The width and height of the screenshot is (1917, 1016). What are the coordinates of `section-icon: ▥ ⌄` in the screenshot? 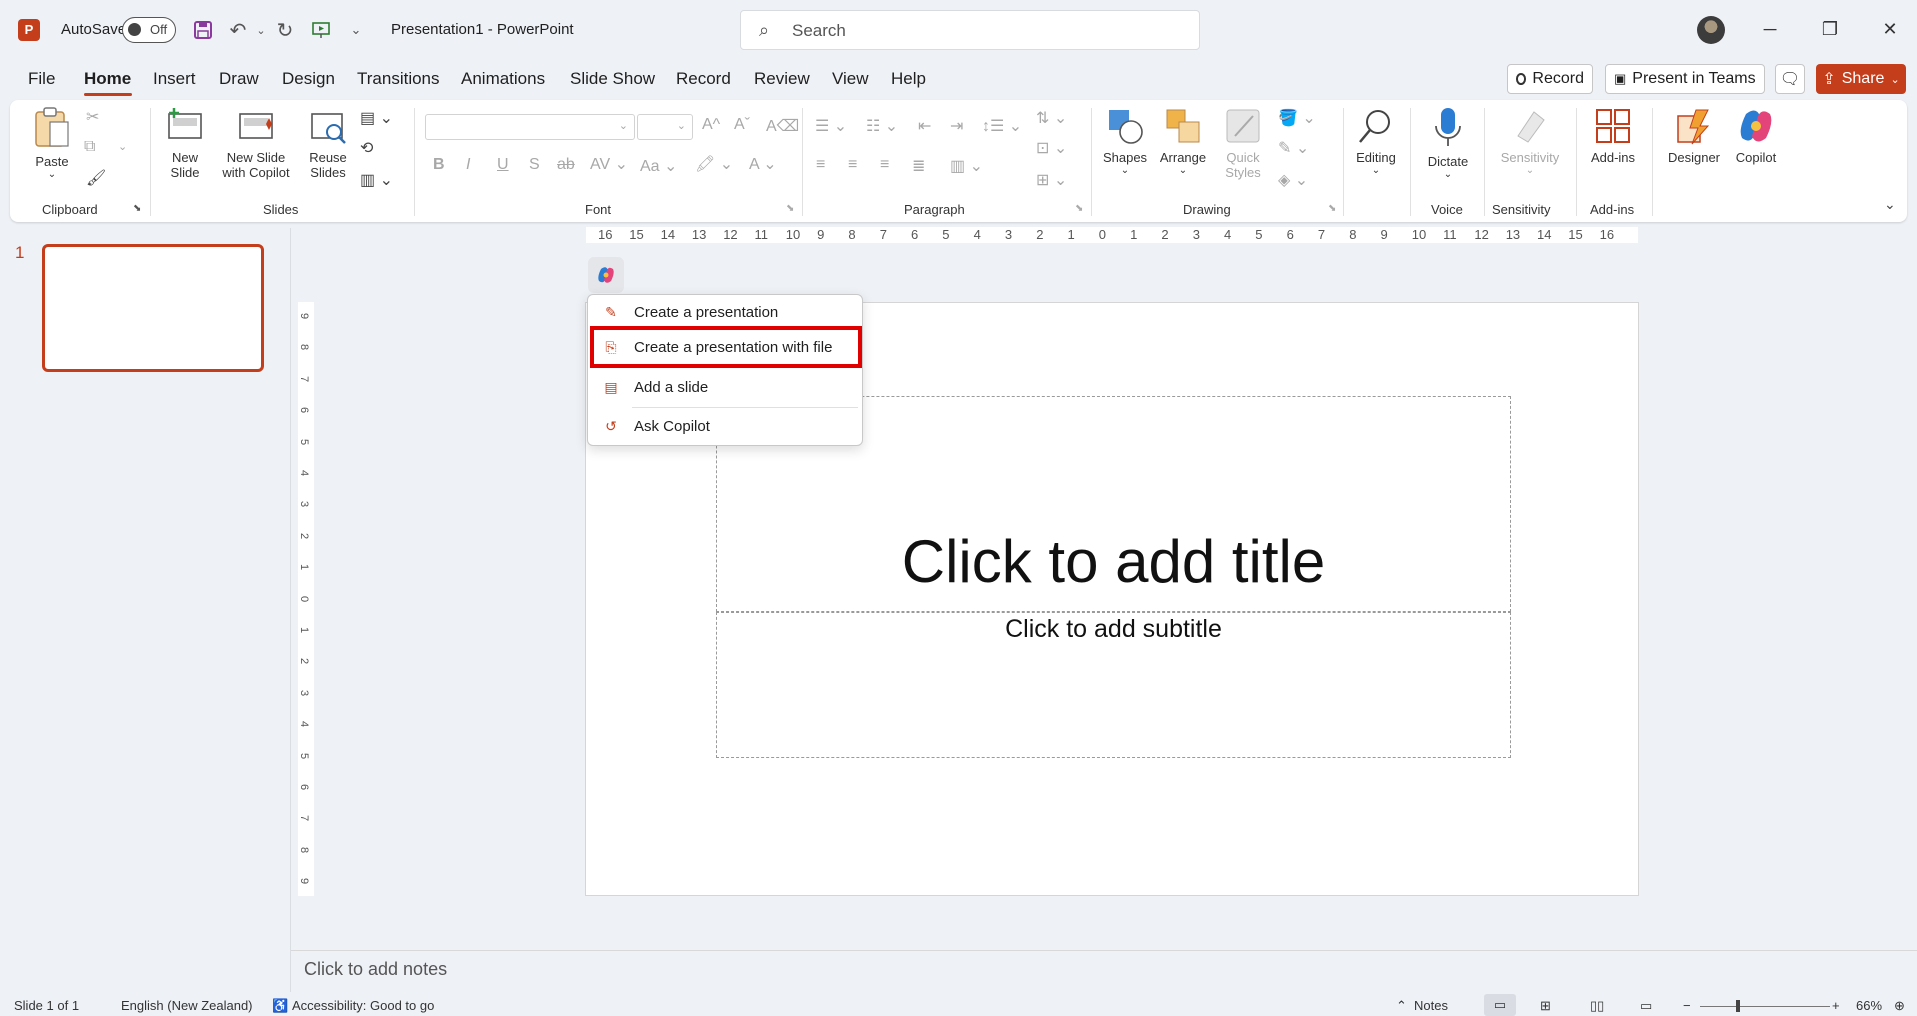 It's located at (376, 180).